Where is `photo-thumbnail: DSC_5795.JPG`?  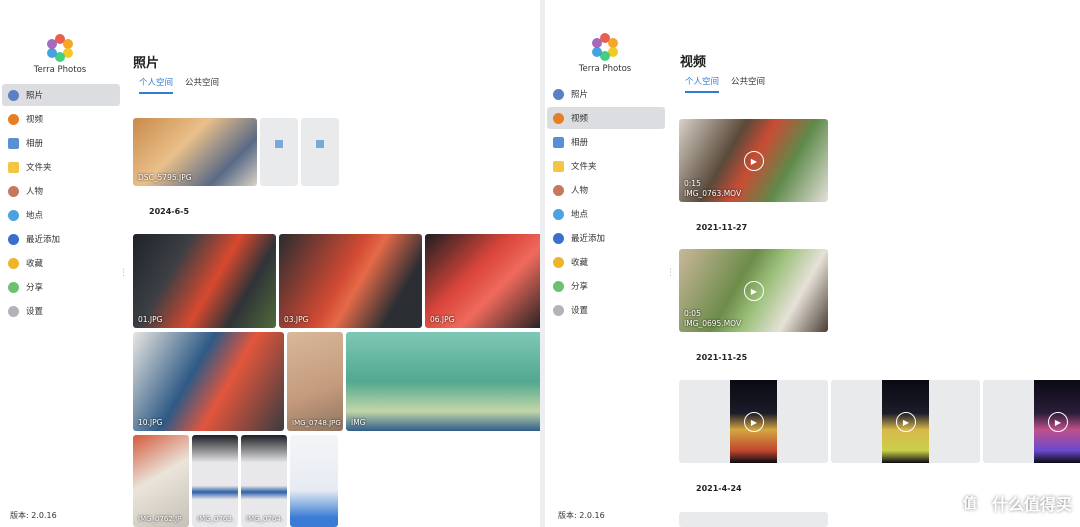
photo-thumbnail: DSC_5795.JPG is located at coordinates (195, 152).